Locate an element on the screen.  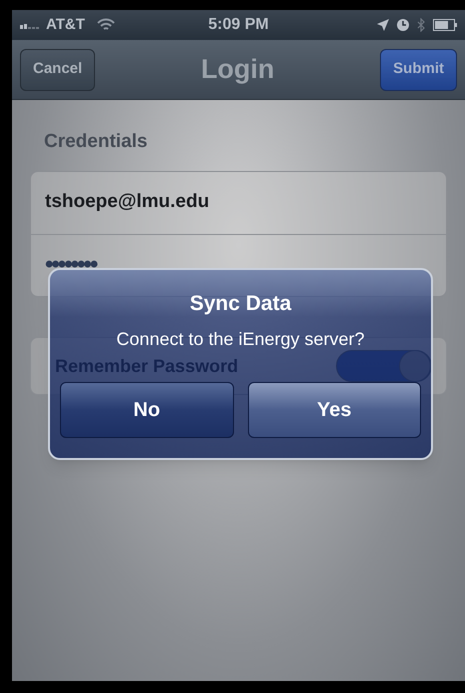
cancel-button: Cancel is located at coordinates (58, 69).